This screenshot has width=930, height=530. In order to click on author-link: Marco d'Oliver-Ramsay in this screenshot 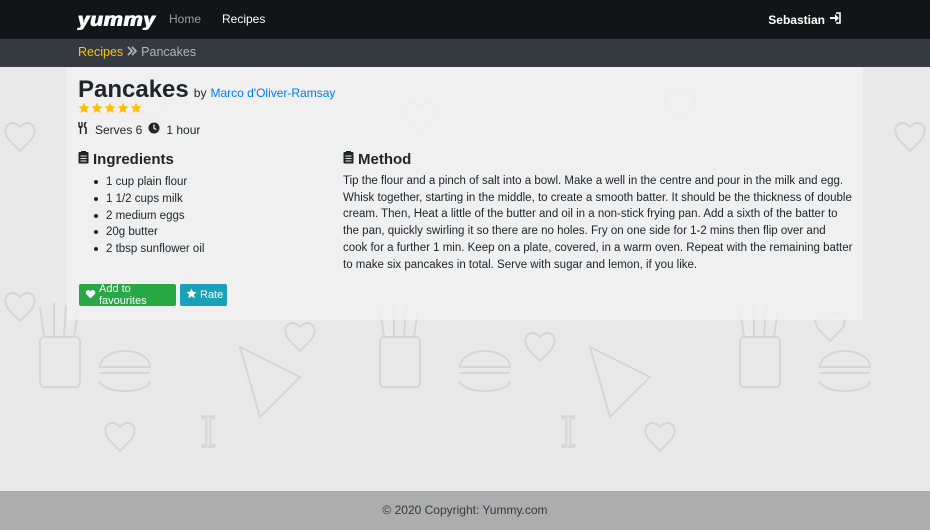, I will do `click(272, 93)`.